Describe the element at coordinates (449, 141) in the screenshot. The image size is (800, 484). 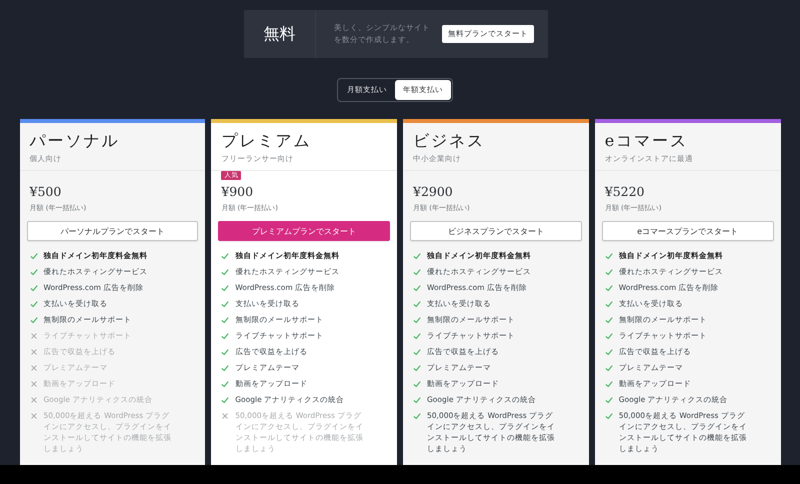
I see `plan-title: ビジネス` at that location.